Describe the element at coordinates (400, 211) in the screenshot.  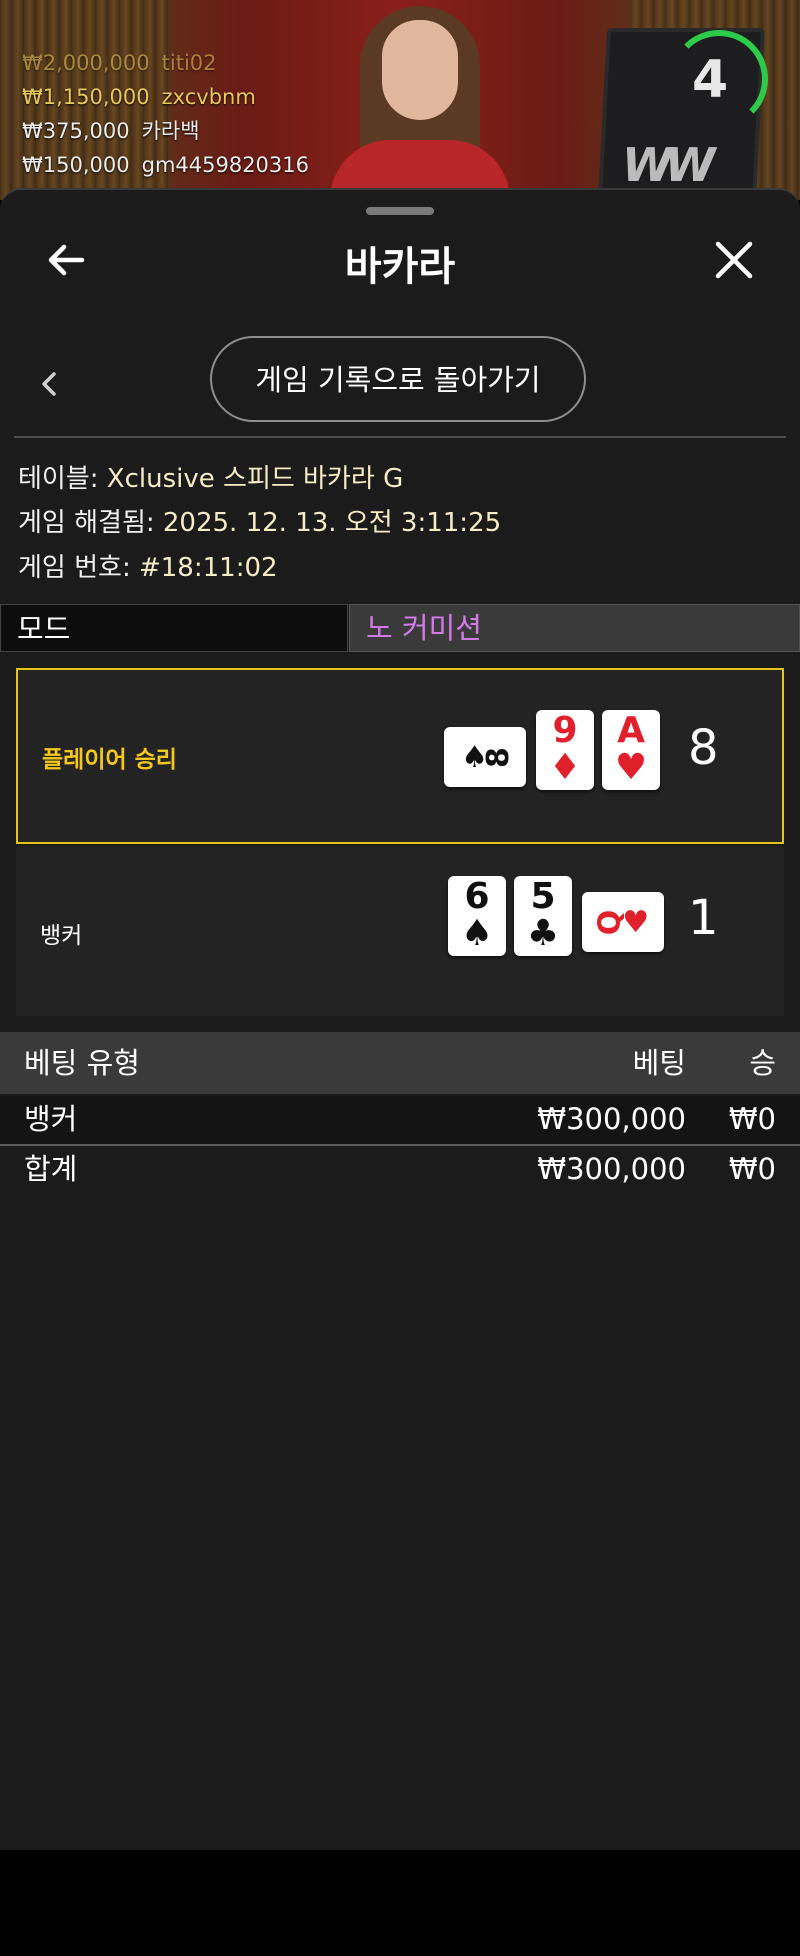
I see `drag-handle` at that location.